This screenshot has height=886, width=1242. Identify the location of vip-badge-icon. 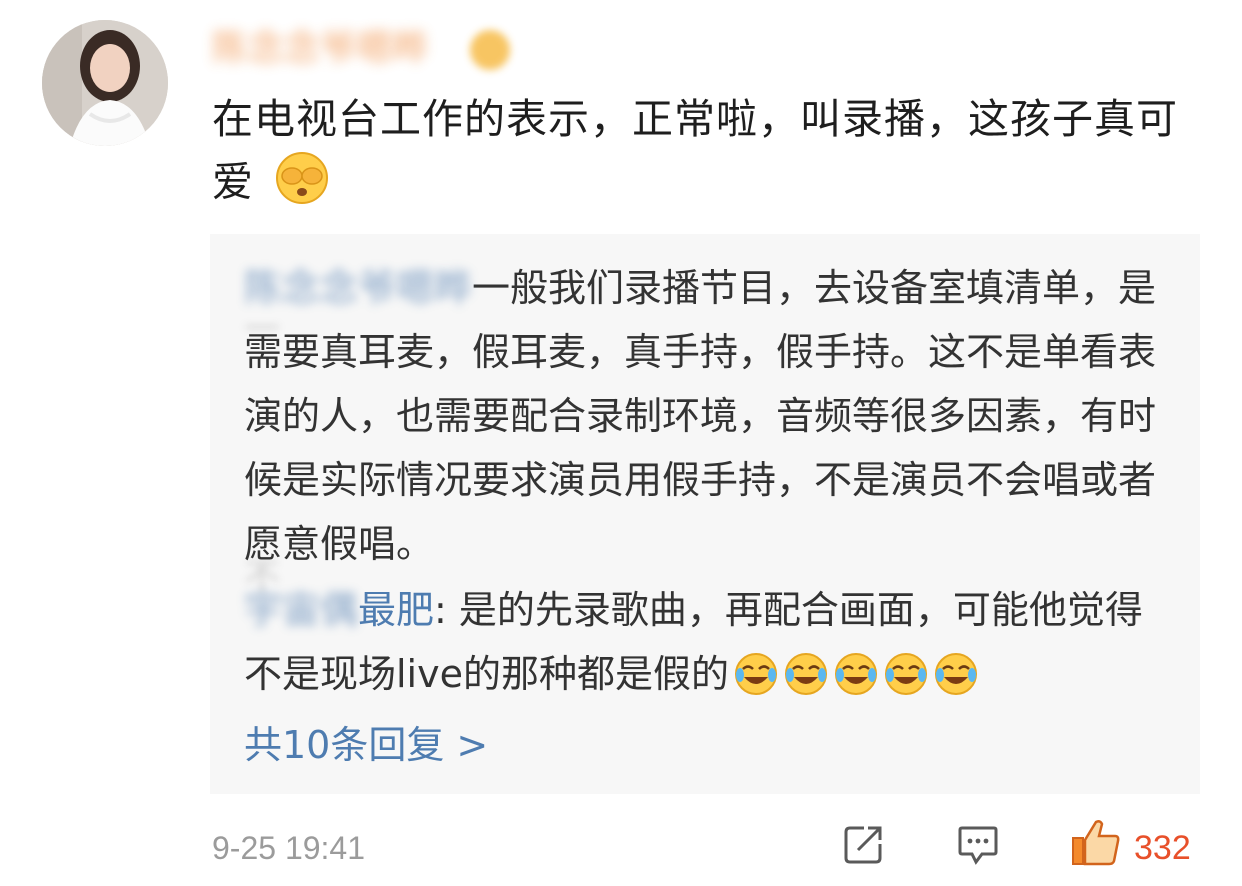
(490, 50).